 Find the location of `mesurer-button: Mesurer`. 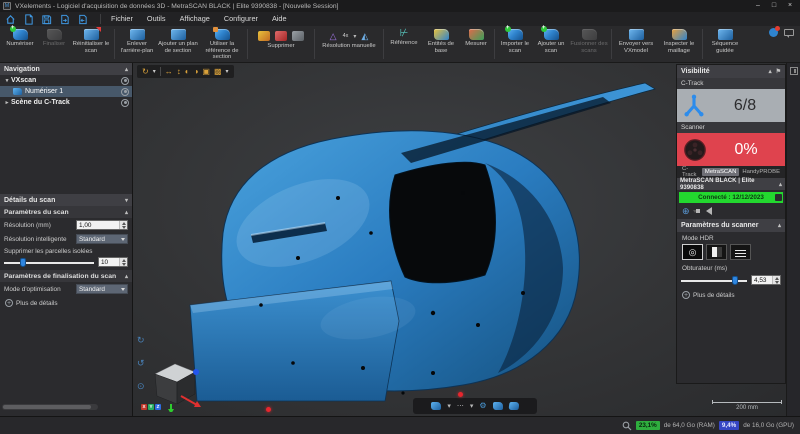

mesurer-button: Mesurer is located at coordinates (476, 44).